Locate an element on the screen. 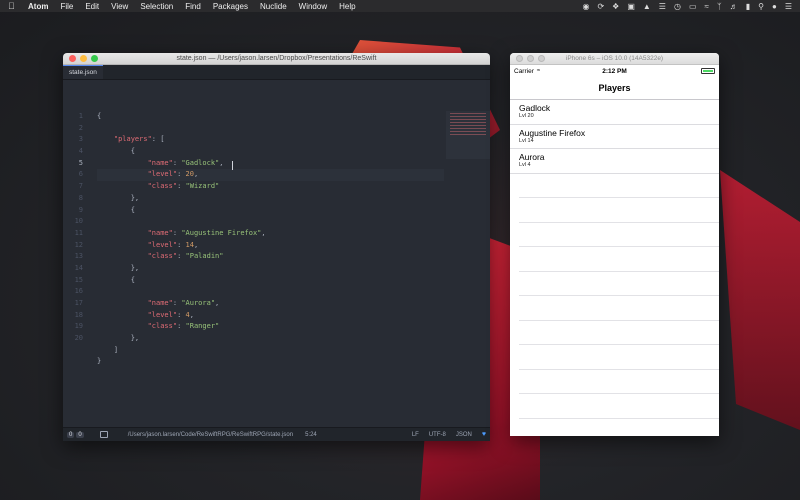 This screenshot has width=800, height=500. file-icon is located at coordinates (103, 434).